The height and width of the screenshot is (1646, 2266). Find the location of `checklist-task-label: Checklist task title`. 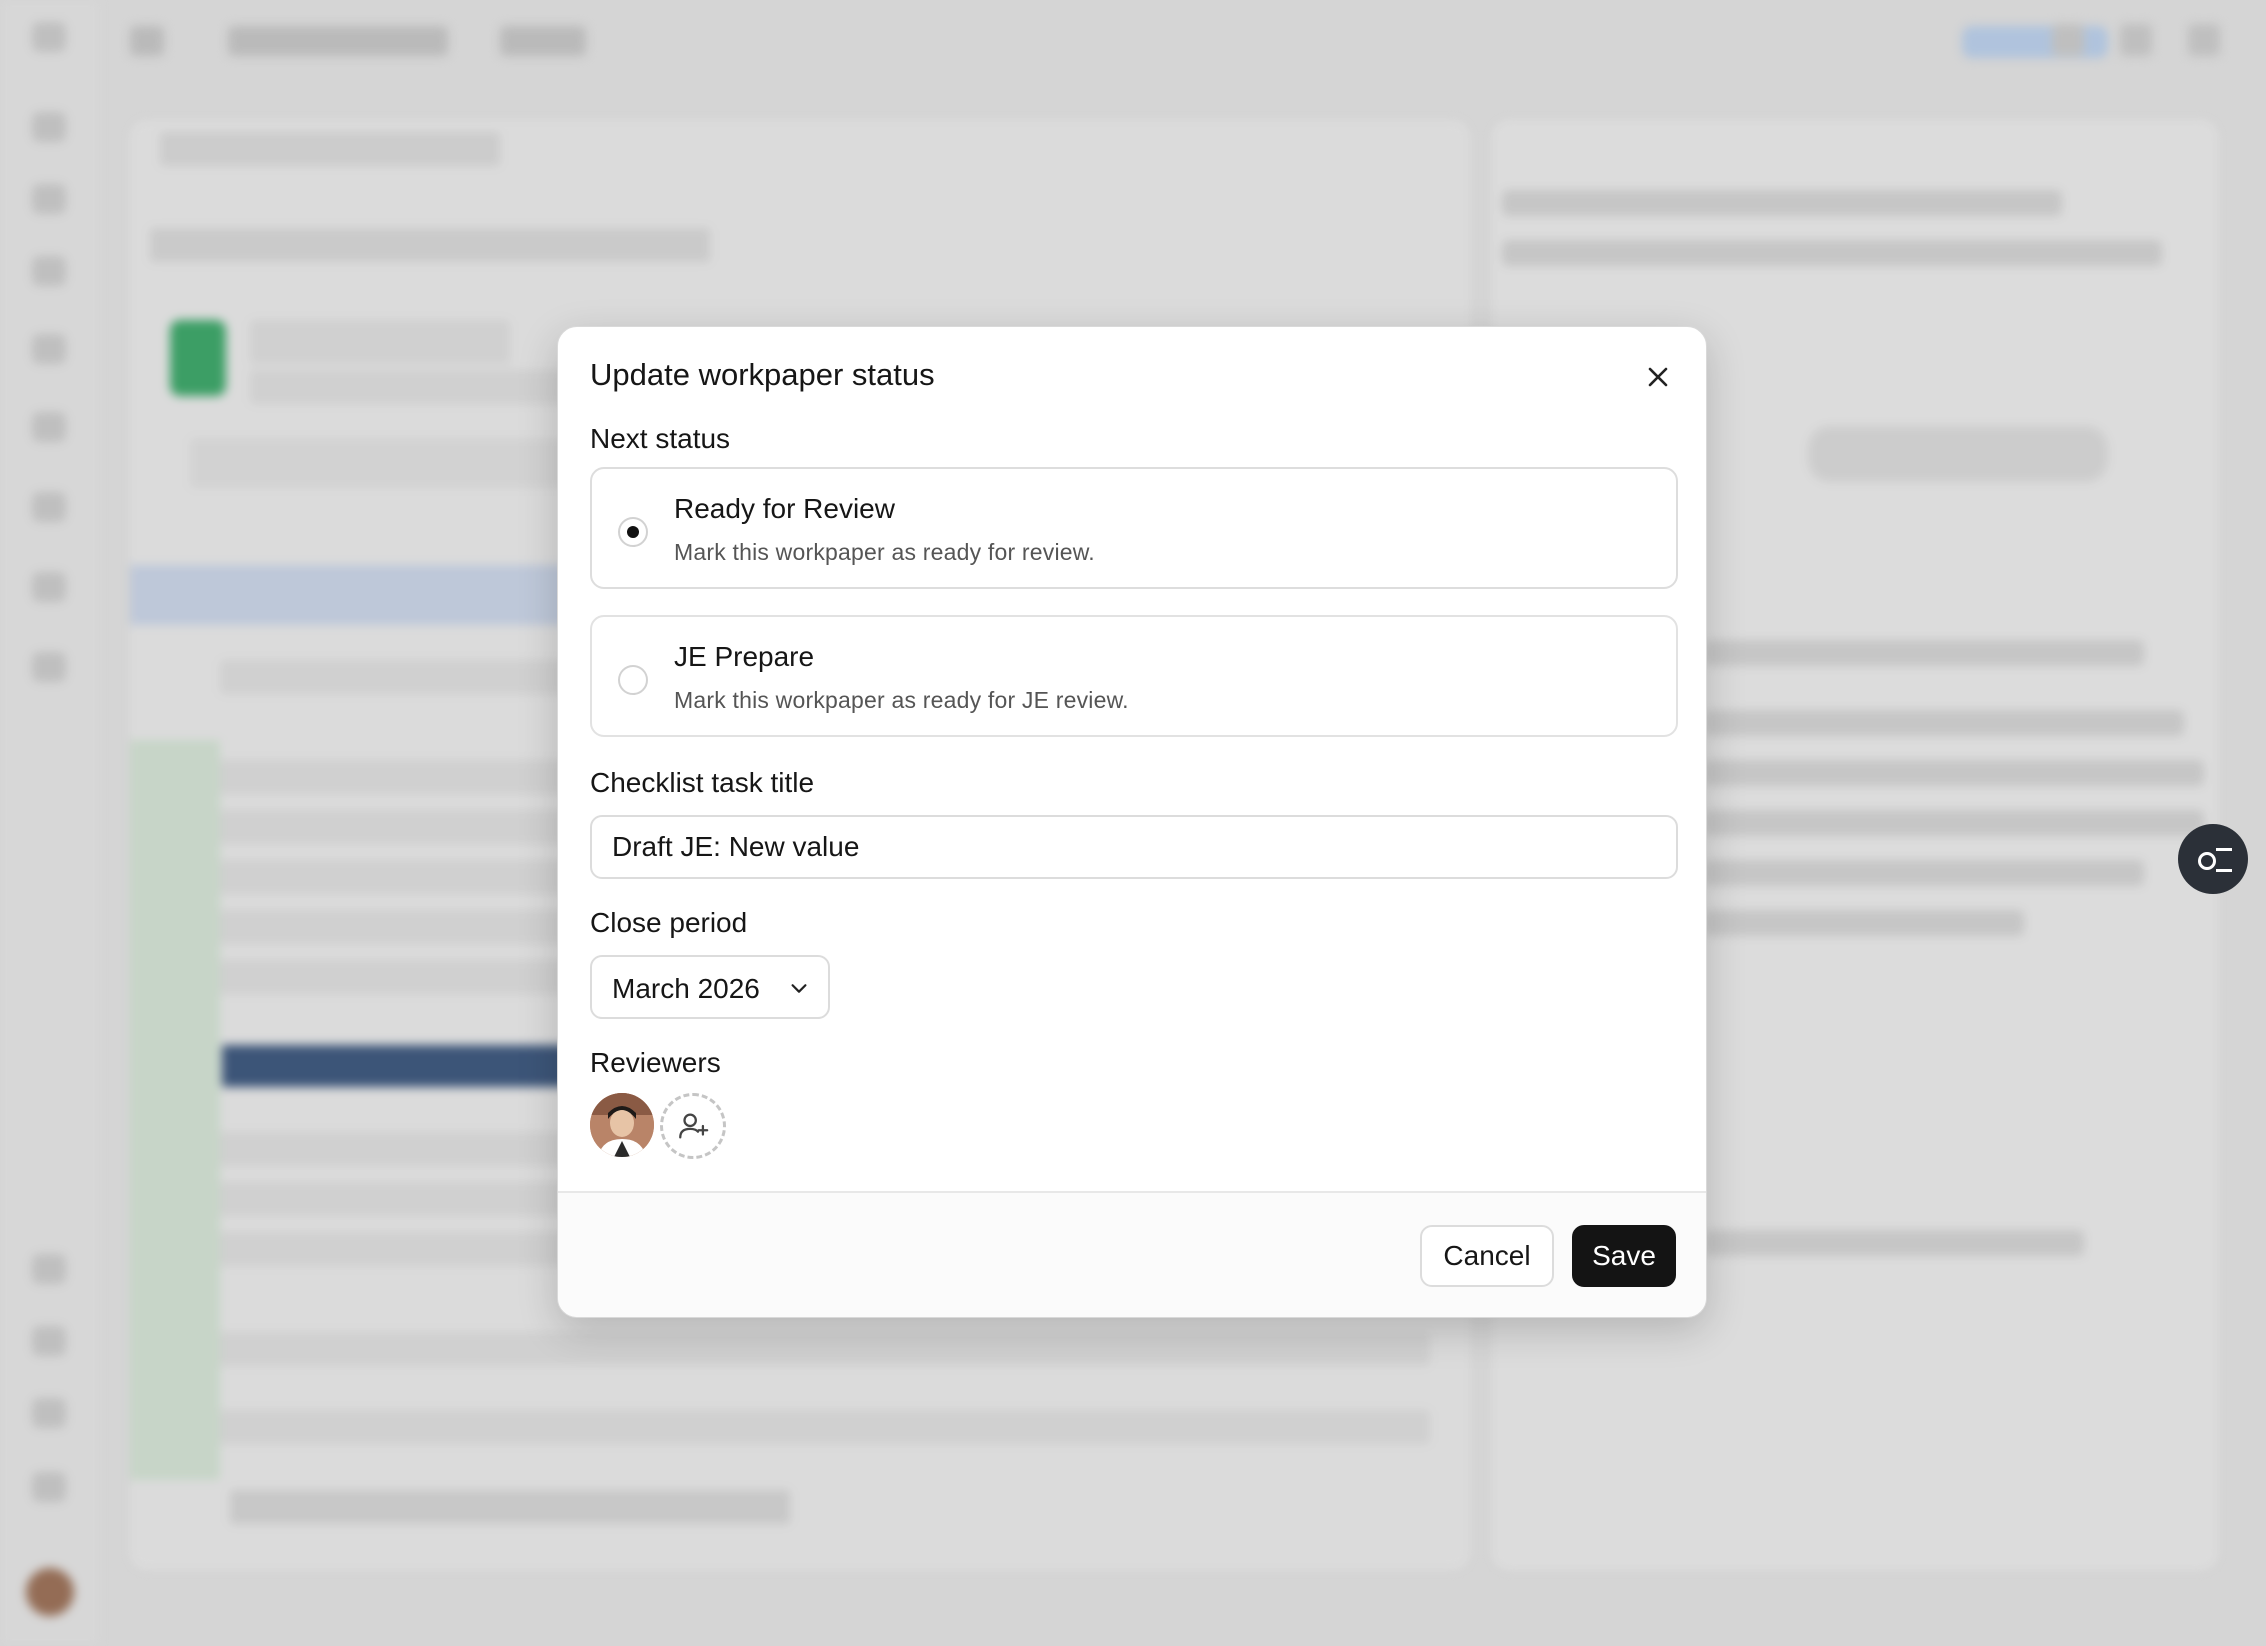

checklist-task-label: Checklist task title is located at coordinates (702, 782).